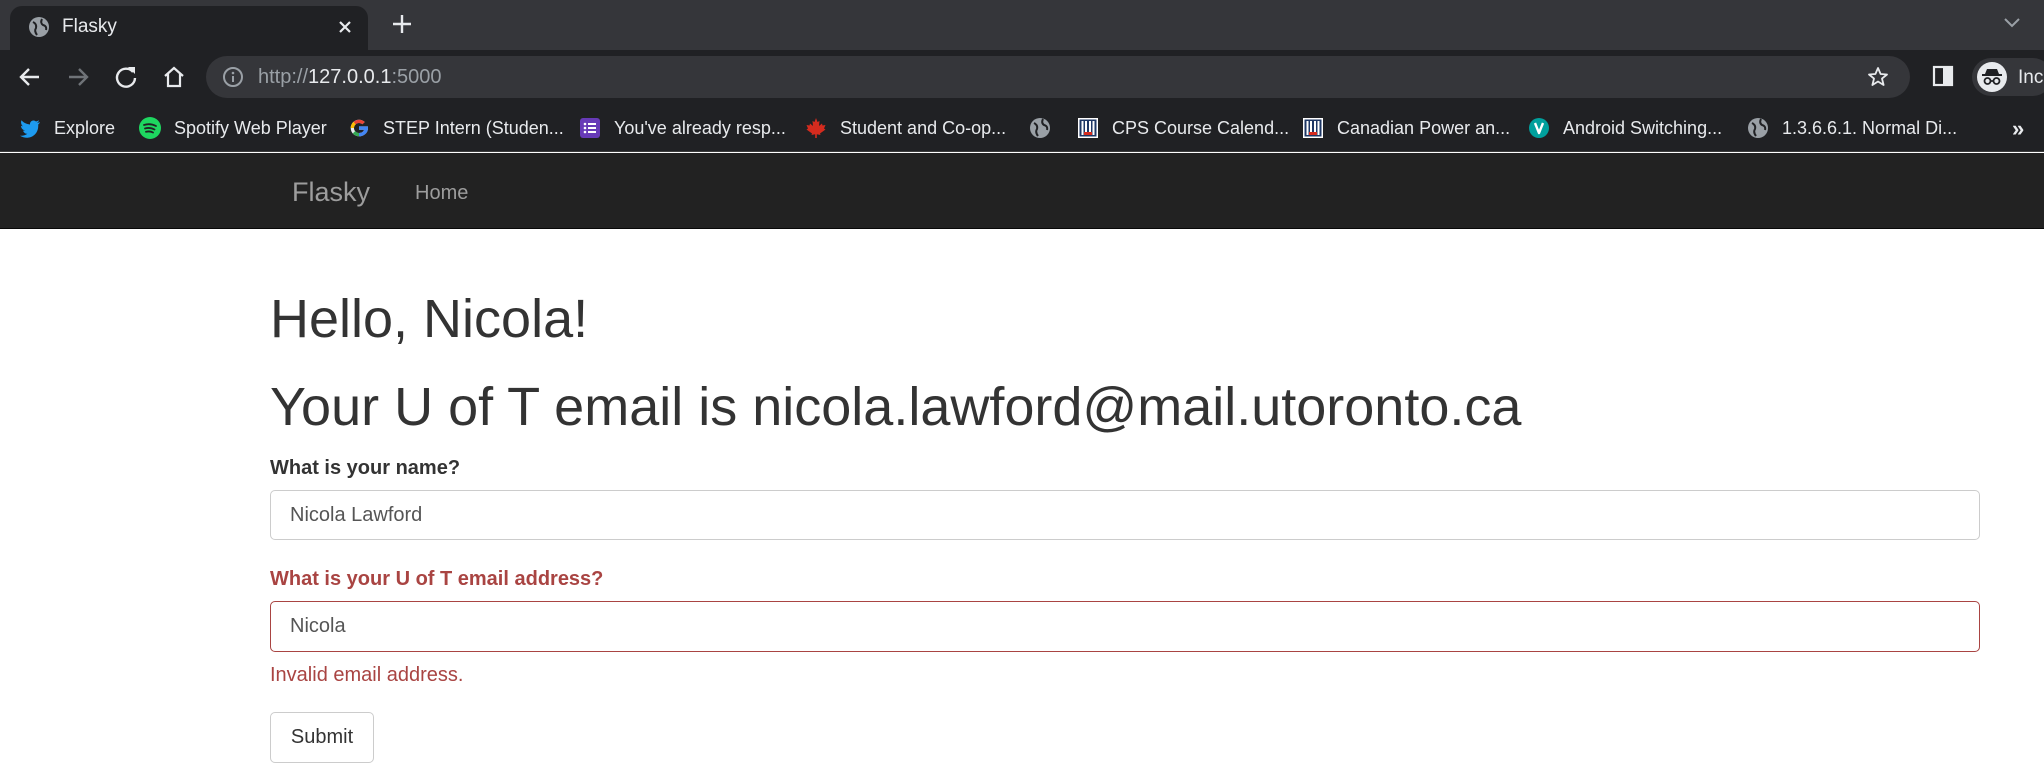  I want to click on info-icon, so click(233, 77).